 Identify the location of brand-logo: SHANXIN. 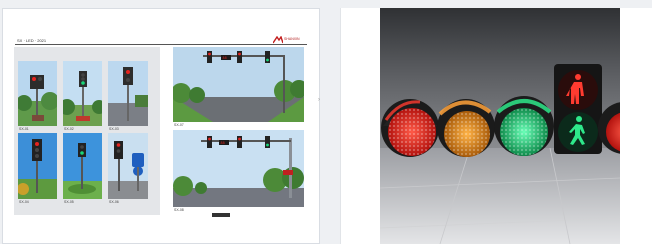
(290, 40).